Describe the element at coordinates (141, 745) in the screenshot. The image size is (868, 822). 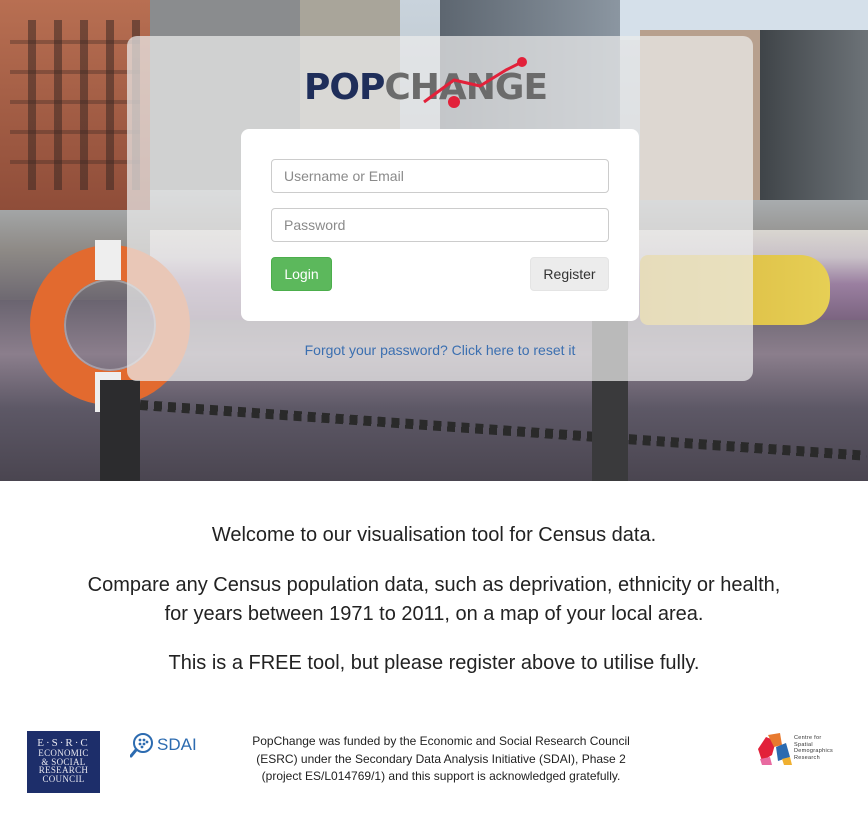
I see `magnifier-dots-icon` at that location.